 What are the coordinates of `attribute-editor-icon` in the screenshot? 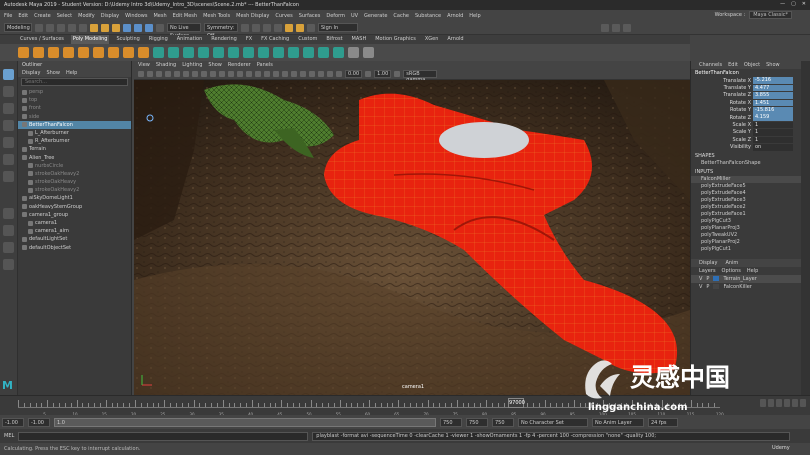 It's located at (616, 27).